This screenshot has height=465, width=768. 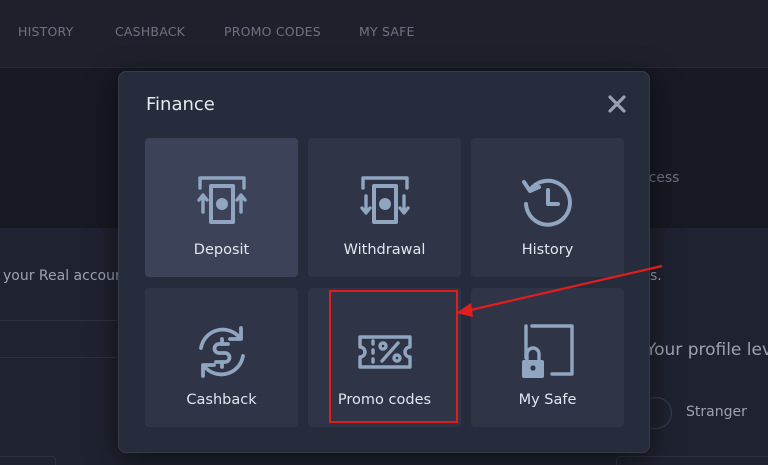 What do you see at coordinates (150, 31) in the screenshot?
I see `nav-cashback: CASHBACK` at bounding box center [150, 31].